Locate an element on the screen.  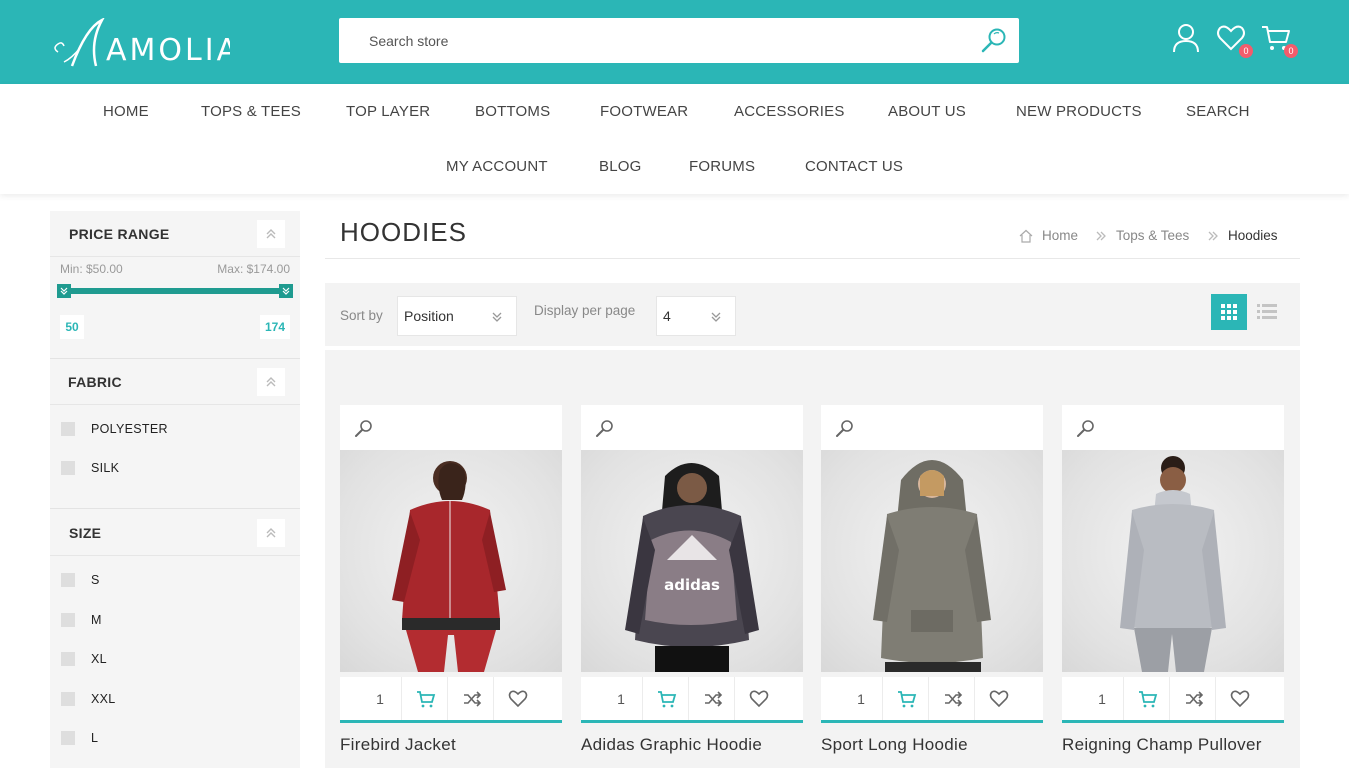
product-image: adidas is located at coordinates (692, 561).